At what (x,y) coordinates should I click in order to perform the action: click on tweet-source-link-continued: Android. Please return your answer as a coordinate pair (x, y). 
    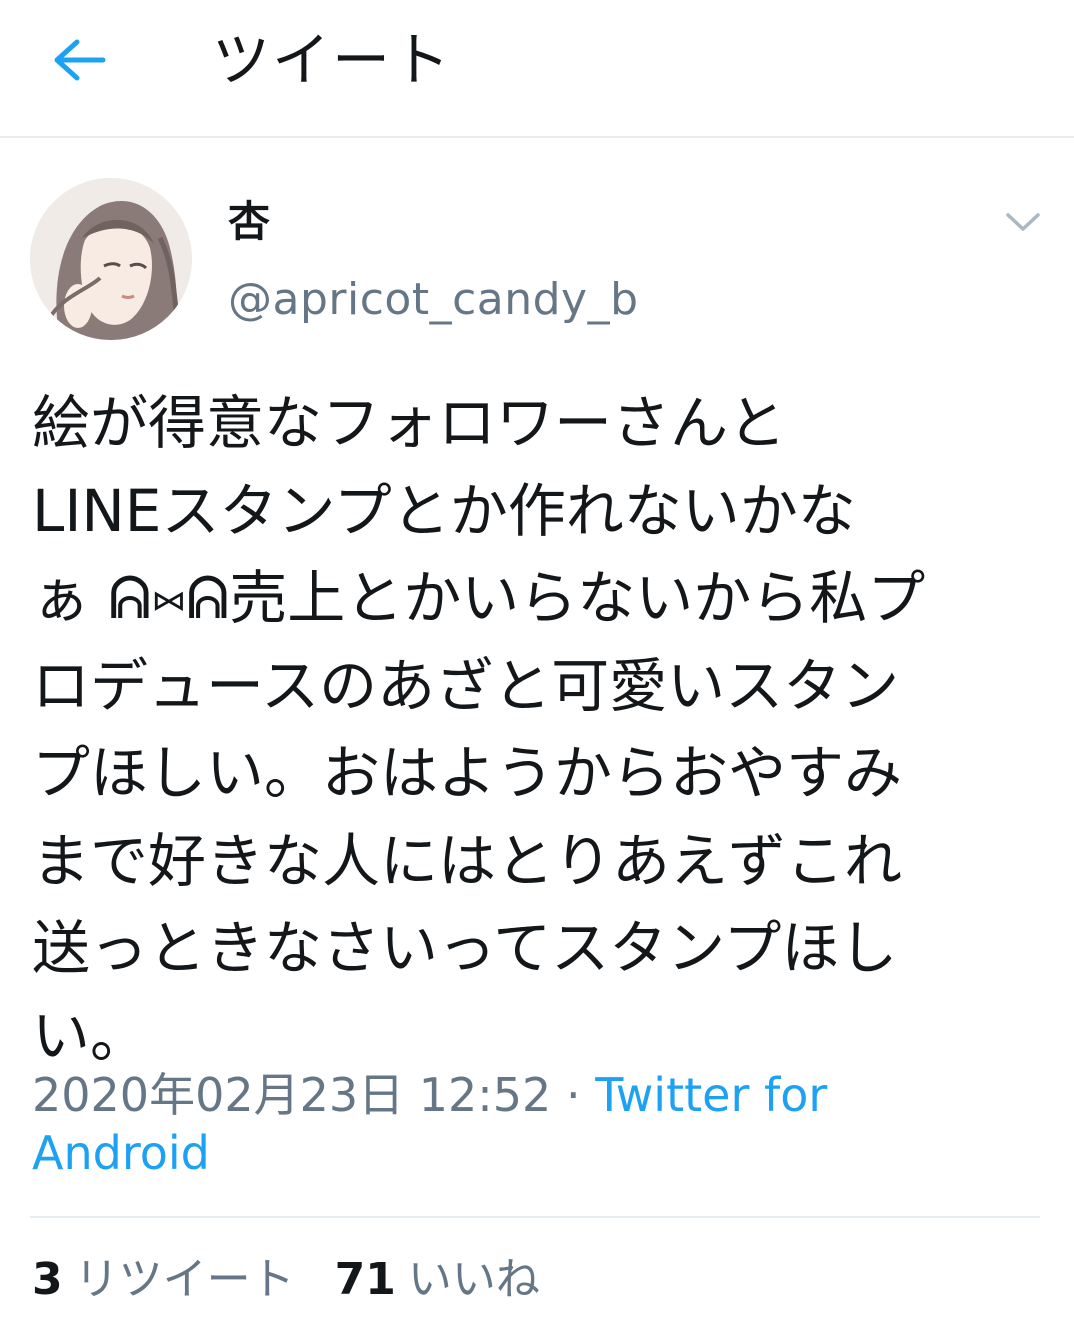
    Looking at the image, I should click on (121, 1153).